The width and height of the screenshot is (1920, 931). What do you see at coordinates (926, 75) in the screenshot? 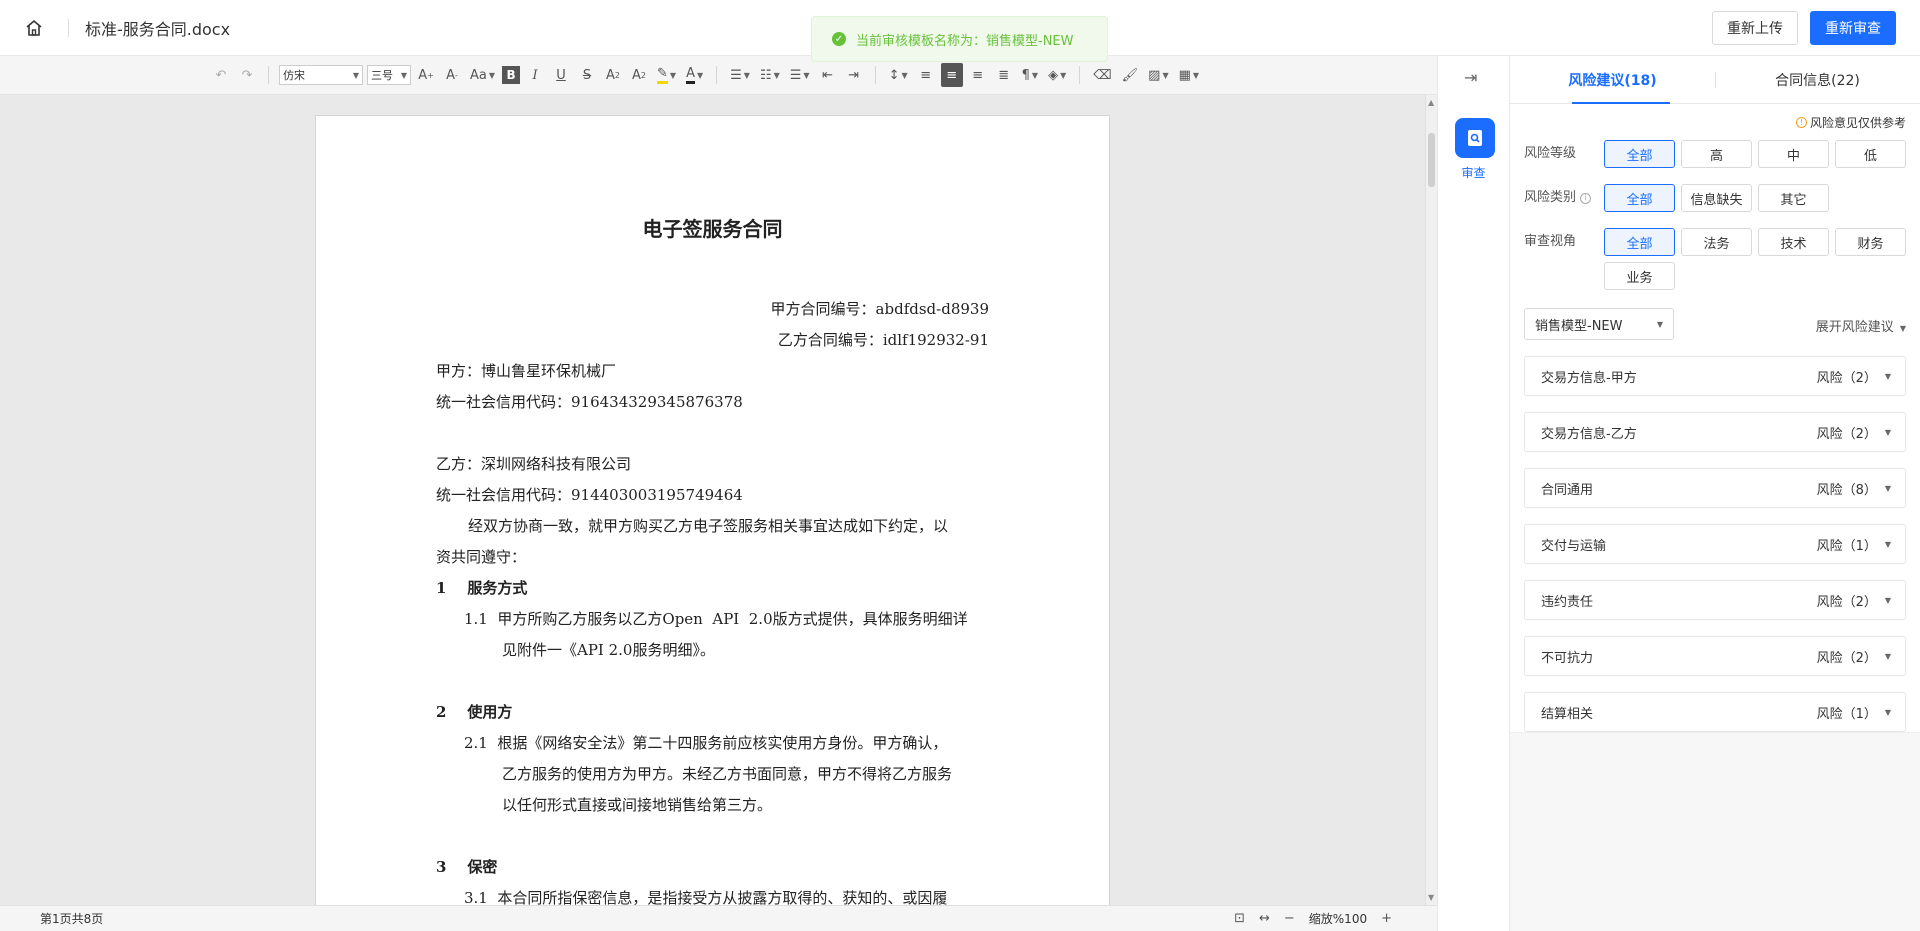
I see `align-left-icon: ≡` at bounding box center [926, 75].